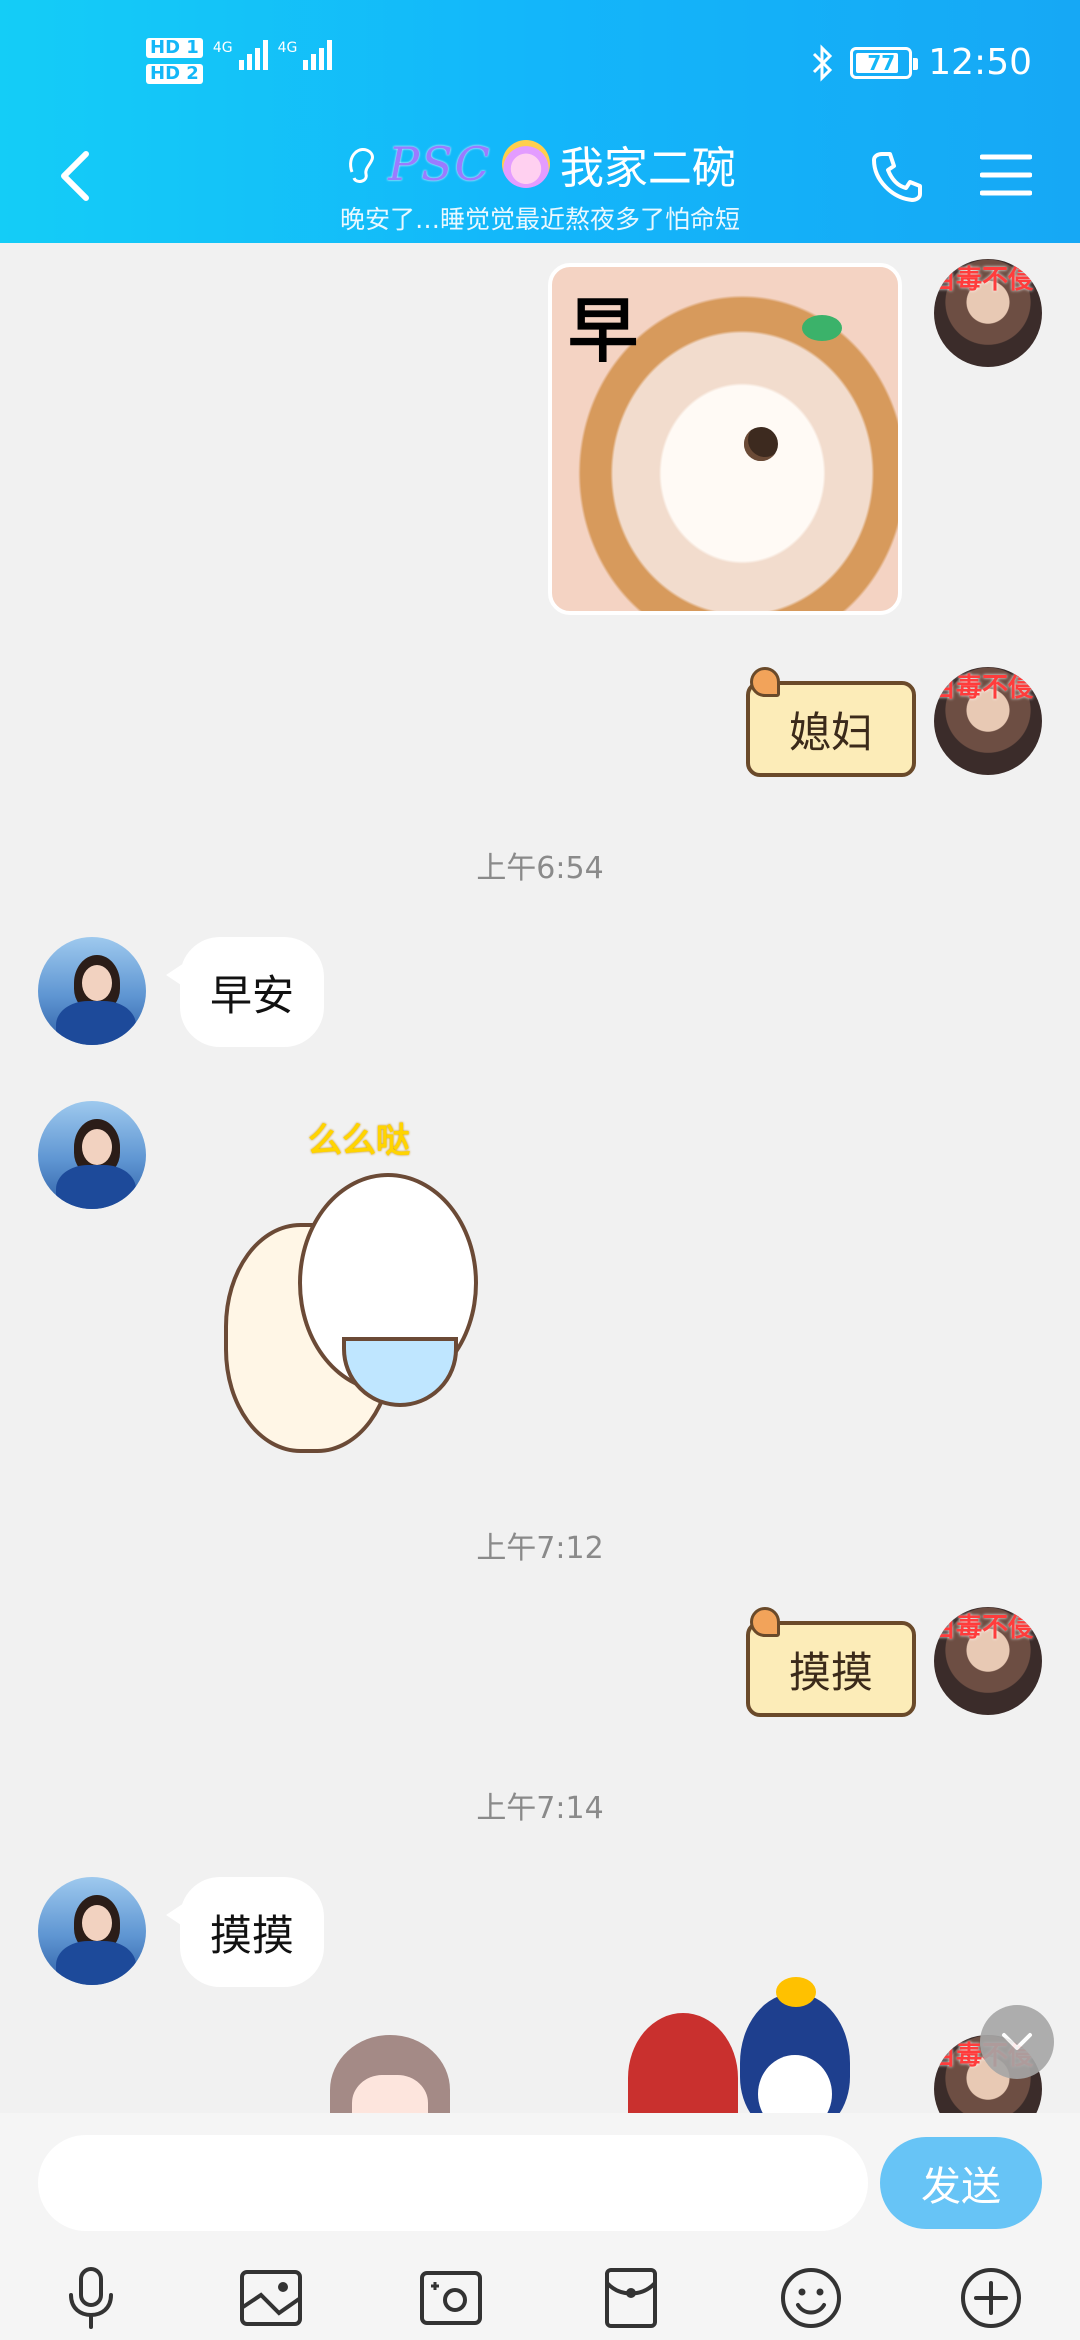  What do you see at coordinates (354, 1283) in the screenshot?
I see `bear-sticker-message: 么么哒` at bounding box center [354, 1283].